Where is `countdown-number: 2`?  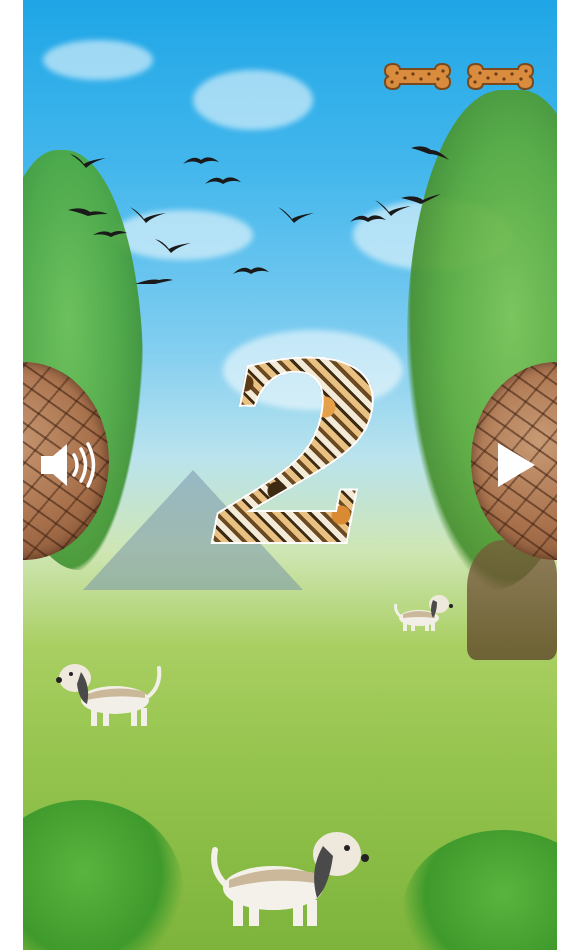 countdown-number: 2 is located at coordinates (300, 455).